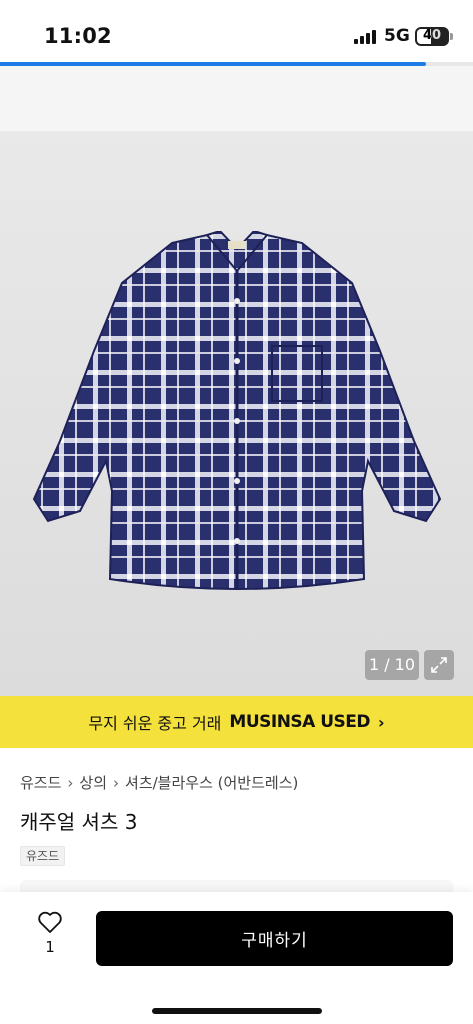 The width and height of the screenshot is (473, 1024). What do you see at coordinates (365, 37) in the screenshot?
I see `cell-signal-icon` at bounding box center [365, 37].